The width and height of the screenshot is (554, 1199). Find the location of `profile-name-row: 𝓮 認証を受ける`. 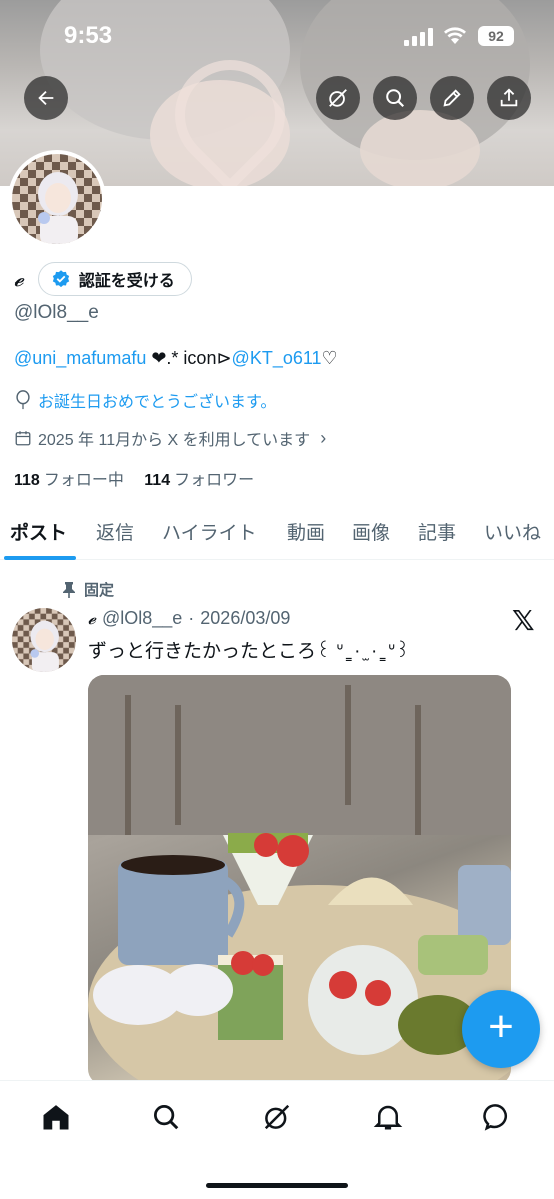

profile-name-row: 𝓮 認証を受ける is located at coordinates (103, 279).